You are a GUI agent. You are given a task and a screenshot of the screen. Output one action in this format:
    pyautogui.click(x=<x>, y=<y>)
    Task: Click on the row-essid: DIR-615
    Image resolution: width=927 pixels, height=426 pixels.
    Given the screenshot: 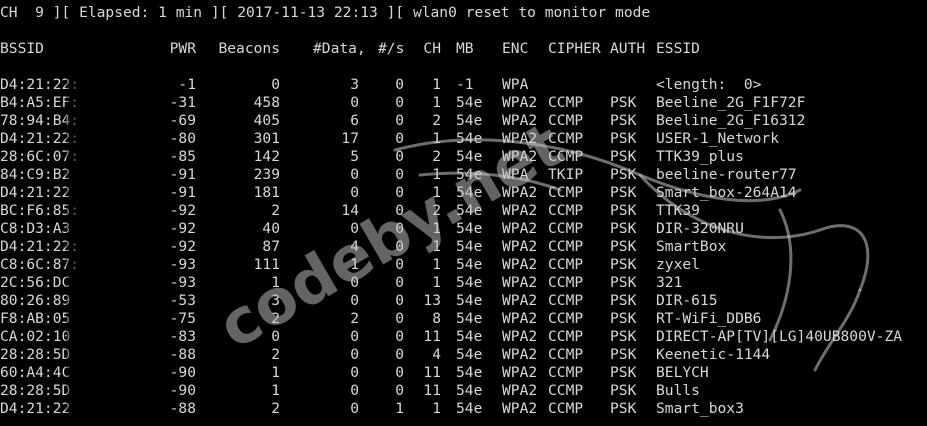 What is the action you would take?
    pyautogui.click(x=687, y=300)
    